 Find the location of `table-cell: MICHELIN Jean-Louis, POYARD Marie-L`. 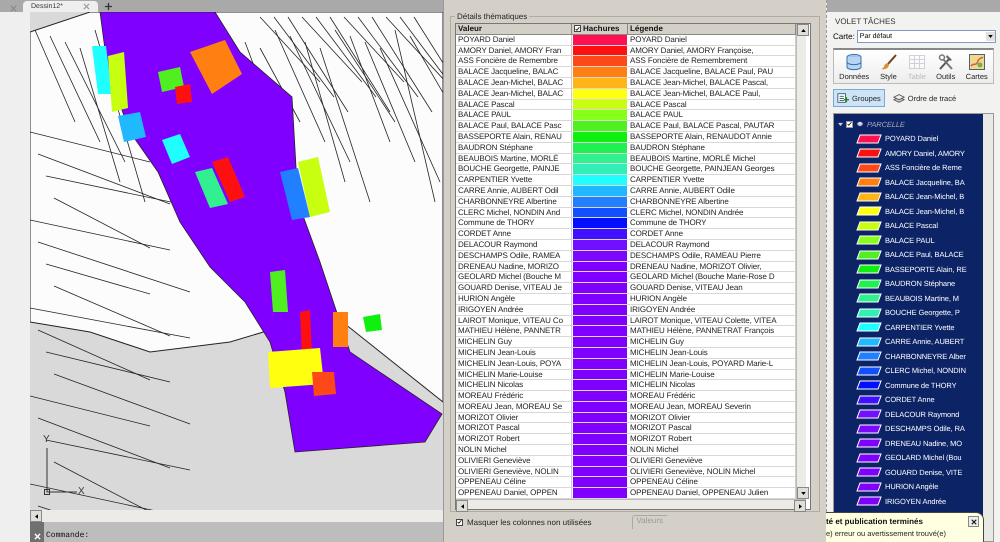

table-cell: MICHELIN Jean-Louis, POYARD Marie-L is located at coordinates (712, 364).